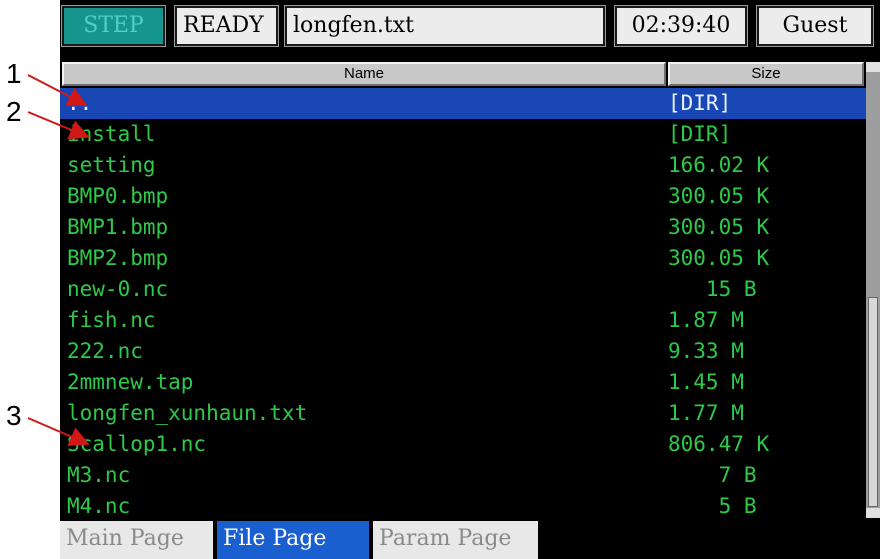 The height and width of the screenshot is (559, 880). Describe the element at coordinates (58, 260) in the screenshot. I see `callout-arrows` at that location.